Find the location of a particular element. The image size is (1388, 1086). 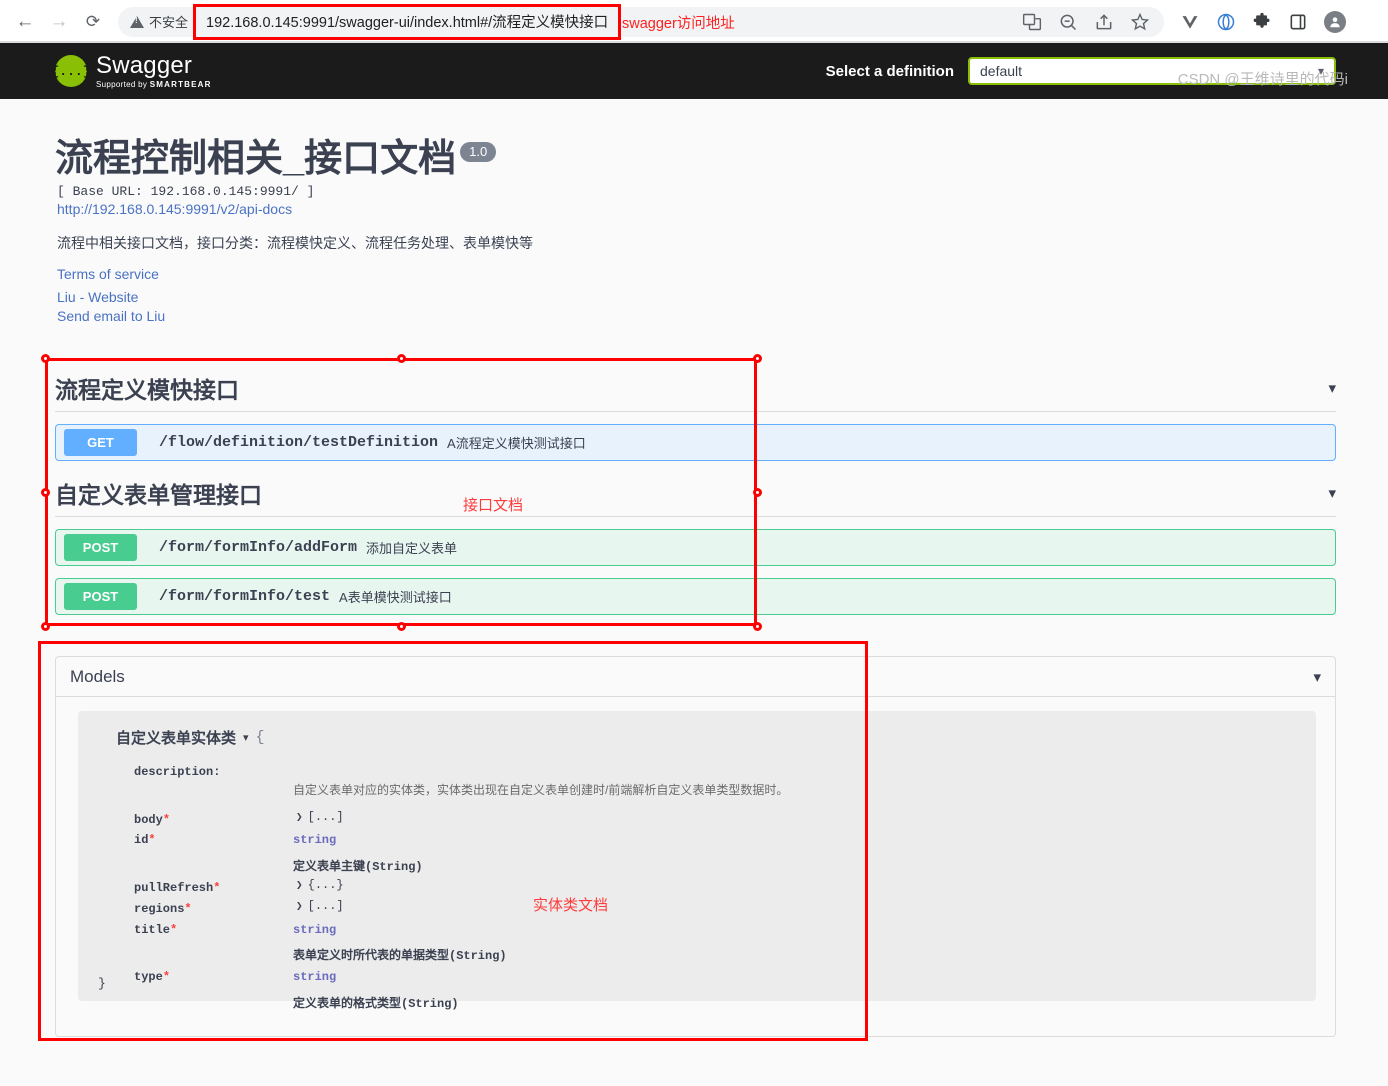

security-indicator: 不安全 is located at coordinates (159, 21).